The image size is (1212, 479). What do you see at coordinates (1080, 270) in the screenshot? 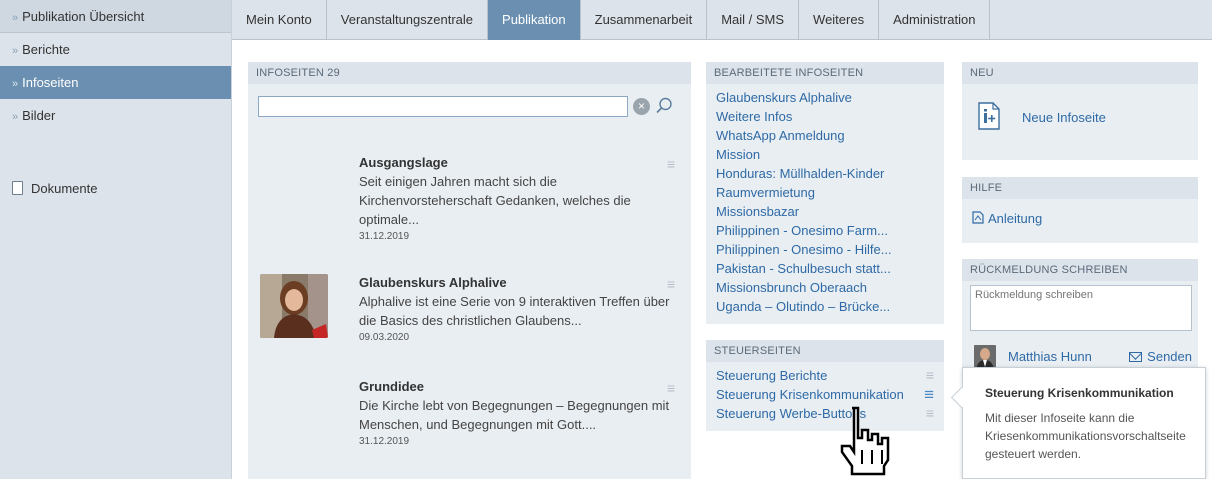
I see `rueckmeldung-heading: RÜCKMELDUNG SCHREIBEN` at bounding box center [1080, 270].